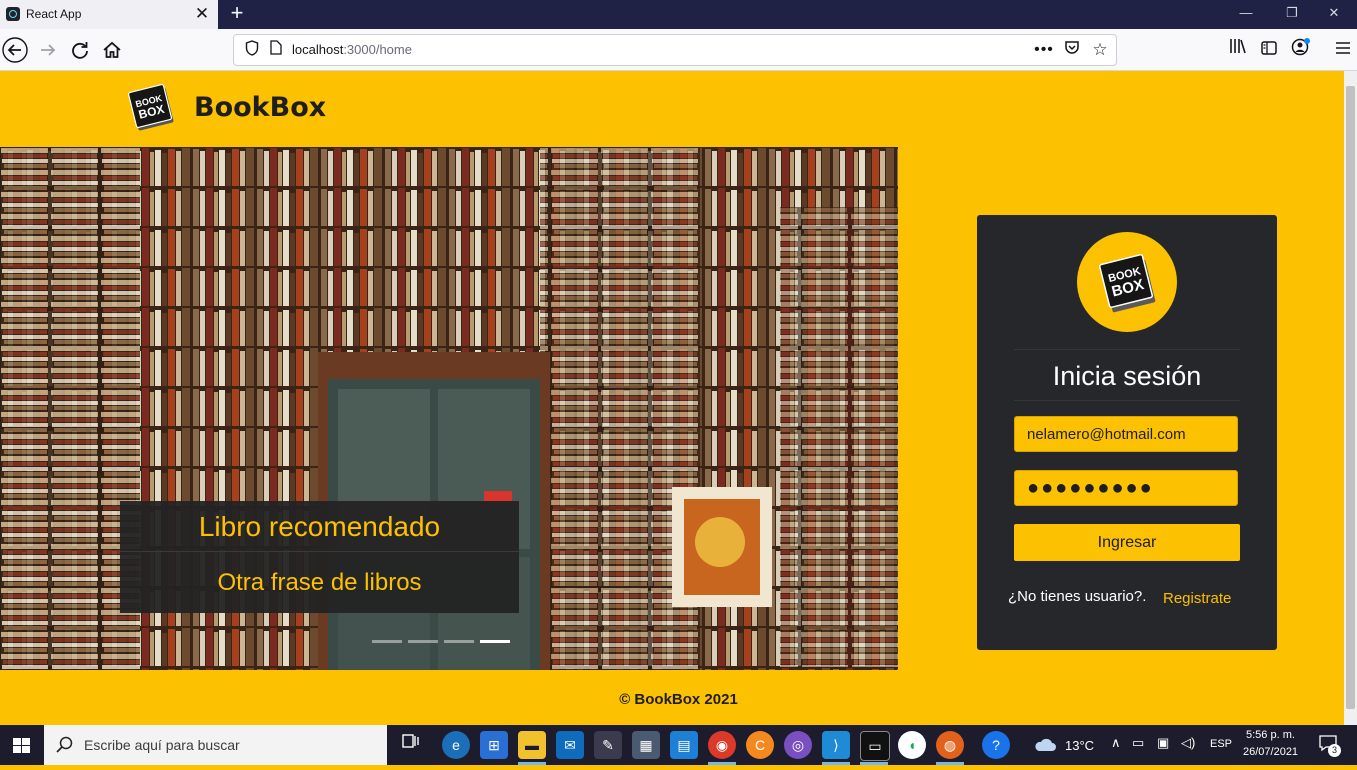 The width and height of the screenshot is (1357, 770). Describe the element at coordinates (202, 14) in the screenshot. I see `tab-close-icon: ✕` at that location.